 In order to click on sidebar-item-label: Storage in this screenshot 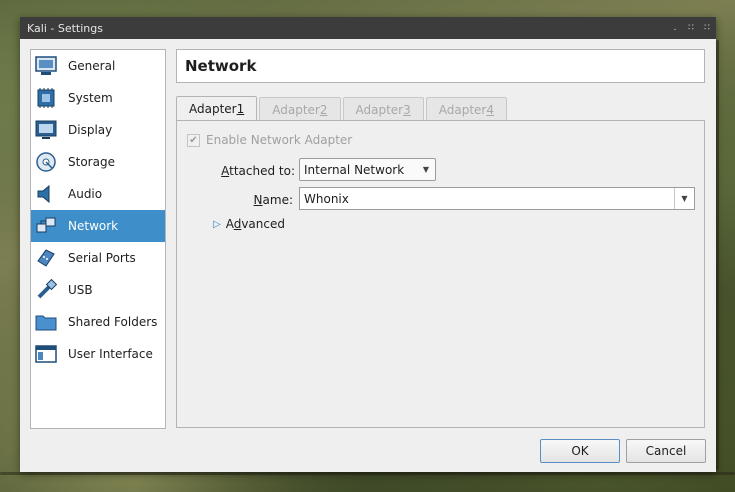, I will do `click(91, 162)`.